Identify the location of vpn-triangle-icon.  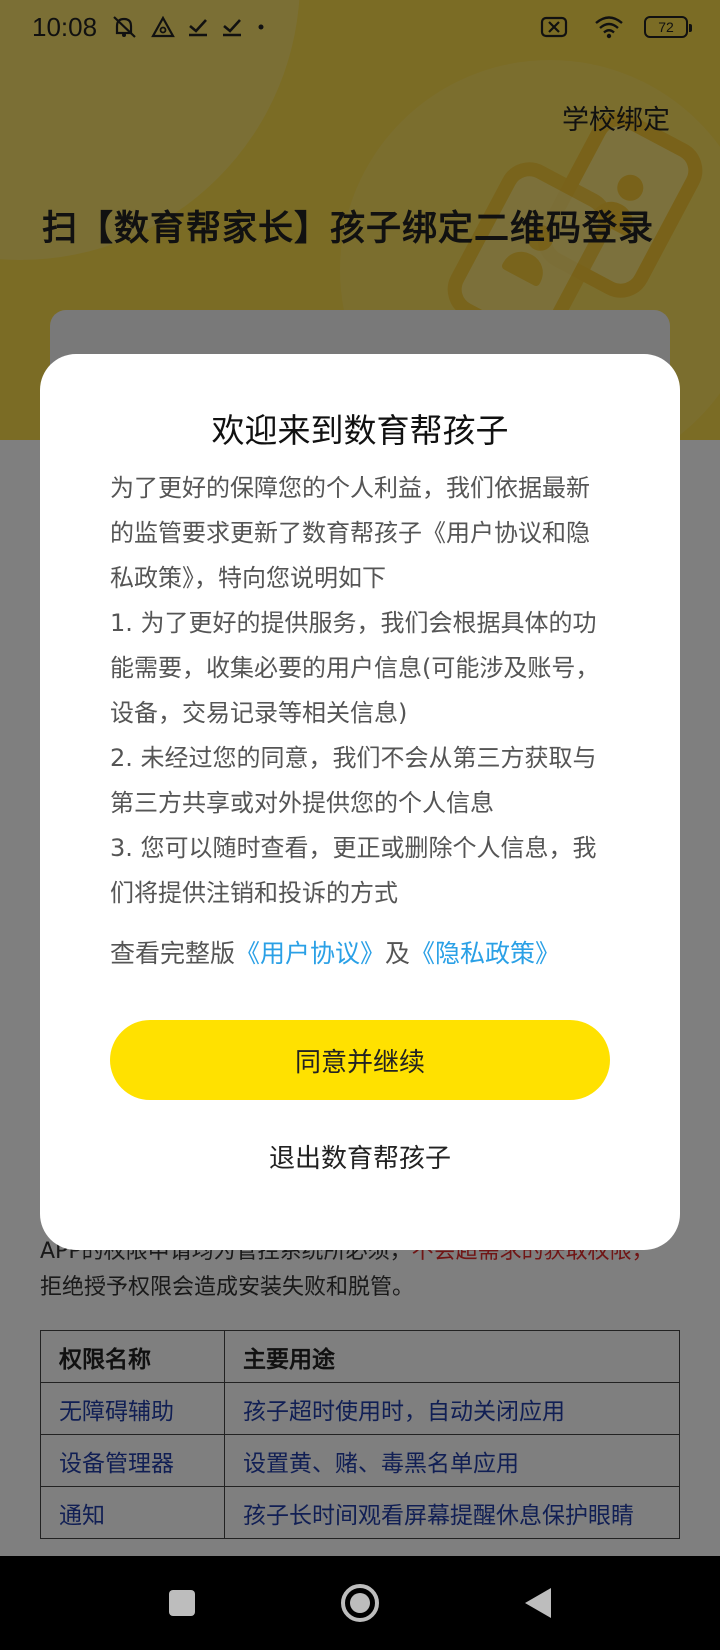
(163, 27).